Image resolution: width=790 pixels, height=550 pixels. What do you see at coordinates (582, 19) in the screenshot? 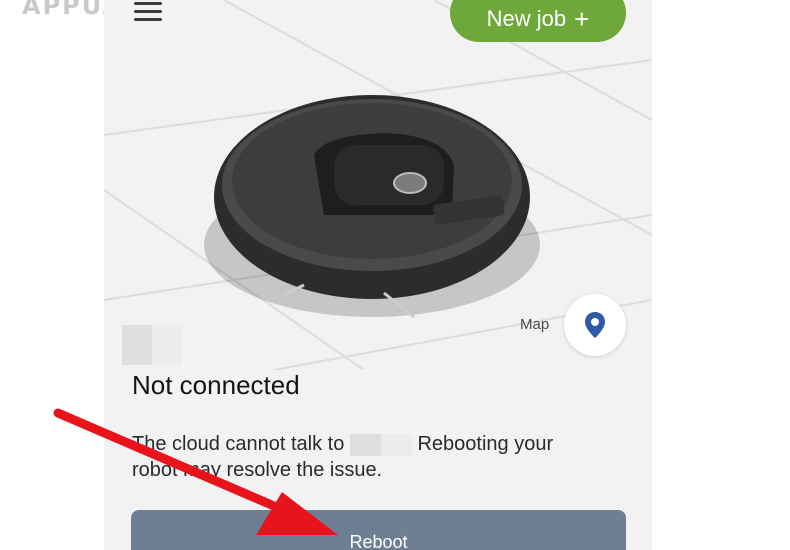
I see `plus-icon: +` at bounding box center [582, 19].